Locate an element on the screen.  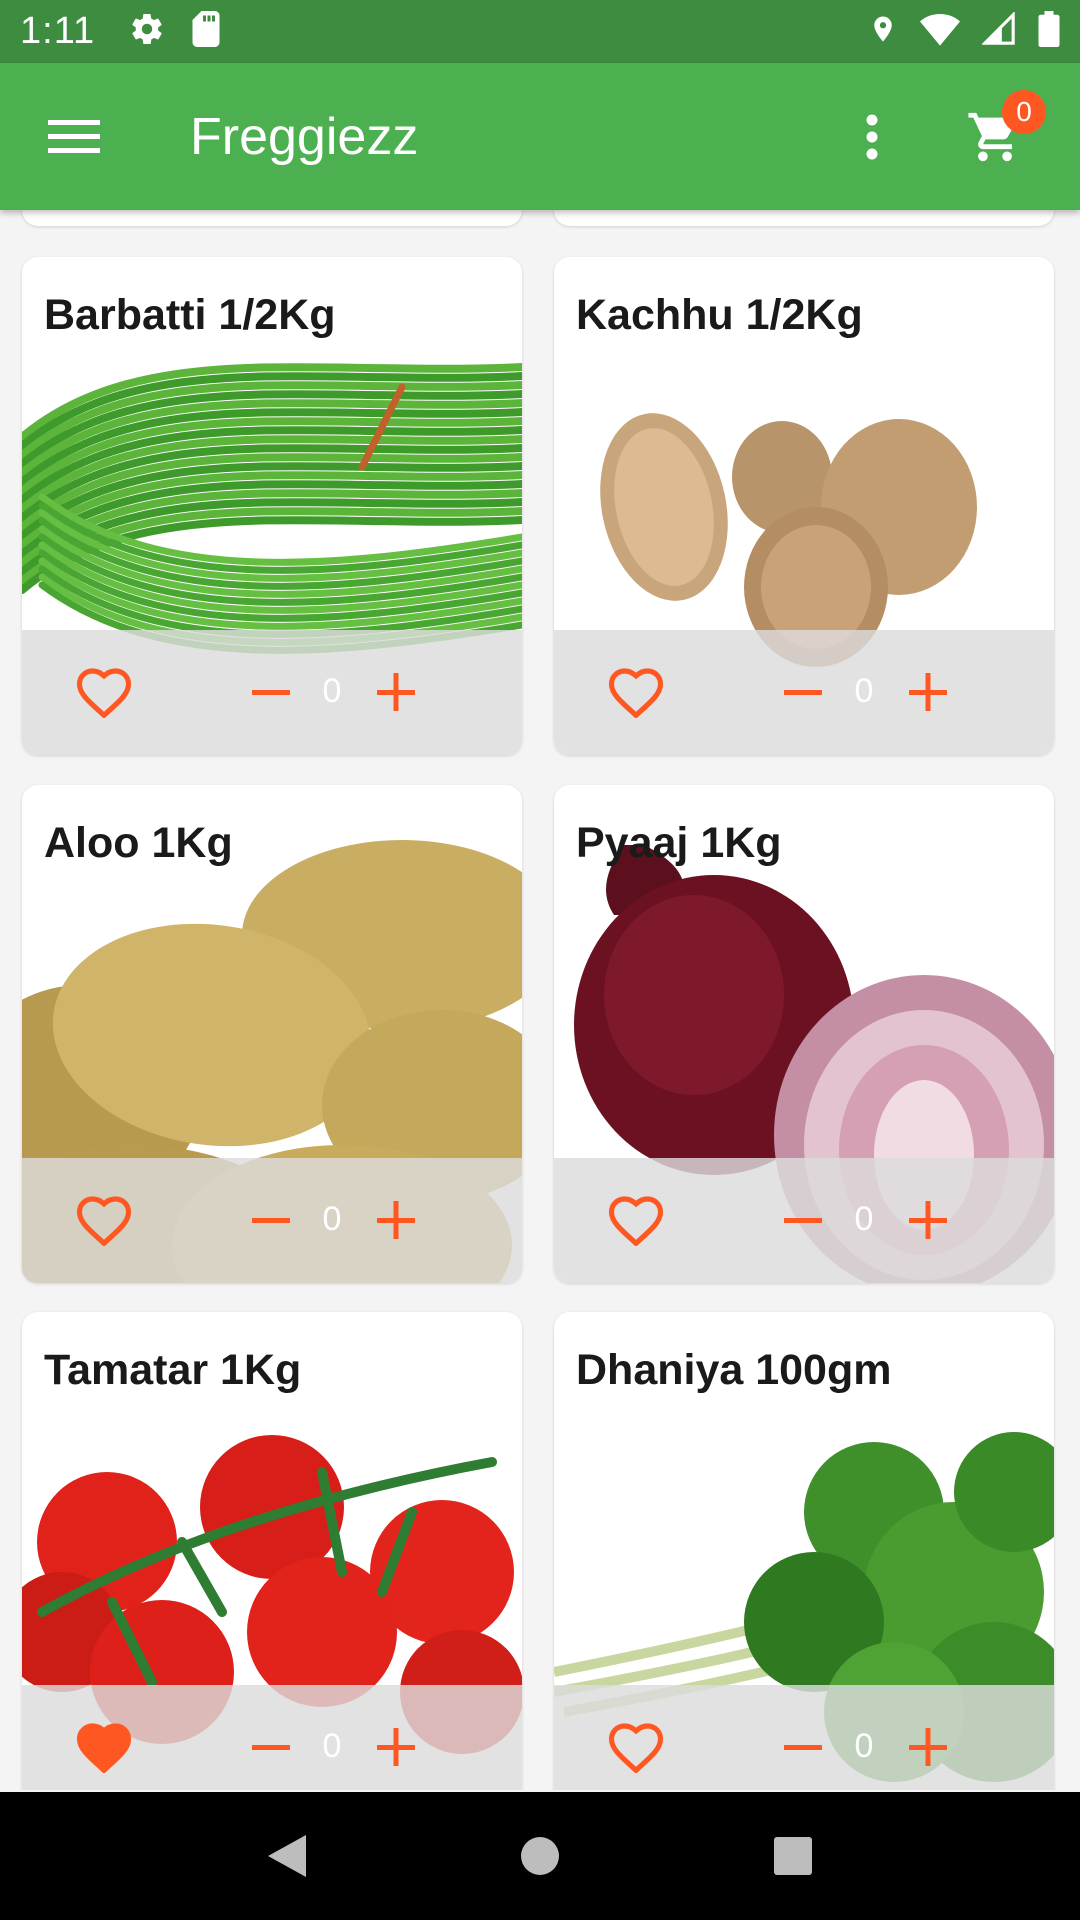
app-title: Freggiezz is located at coordinates (304, 136).